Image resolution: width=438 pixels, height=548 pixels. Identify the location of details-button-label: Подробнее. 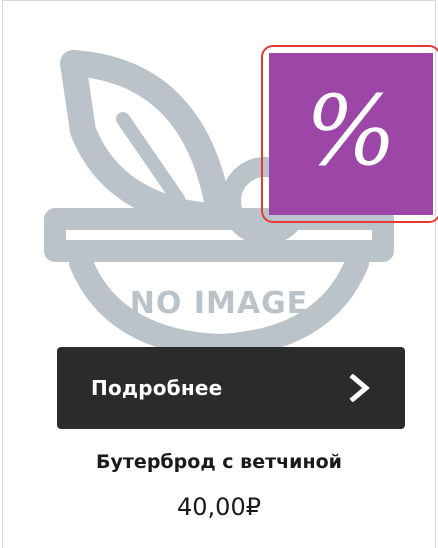
(157, 388).